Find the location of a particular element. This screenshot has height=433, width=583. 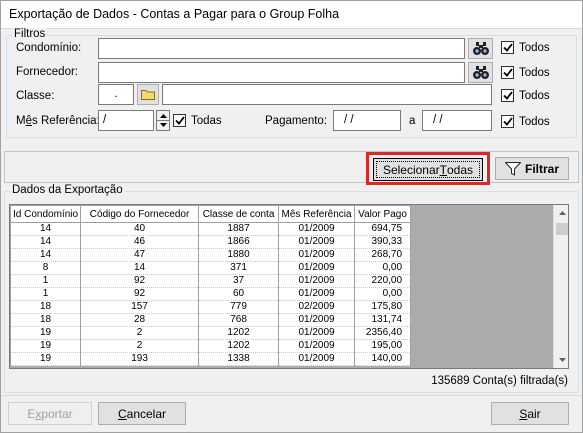

export-button: Ex portar is located at coordinates (50, 413).